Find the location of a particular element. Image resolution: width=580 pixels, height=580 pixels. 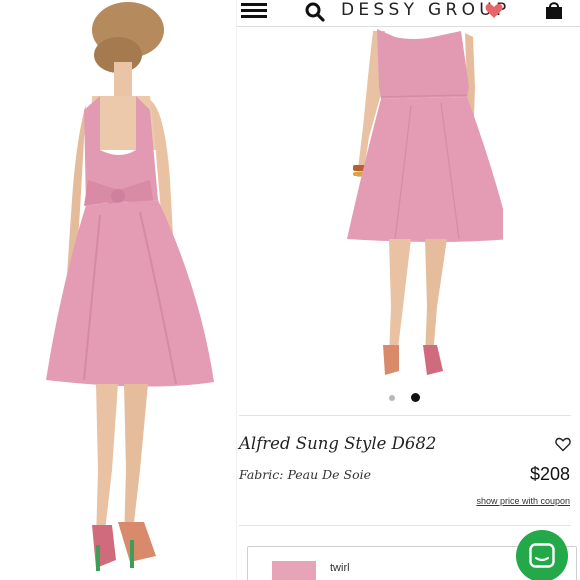

chat-bubble-icon is located at coordinates (542, 555).